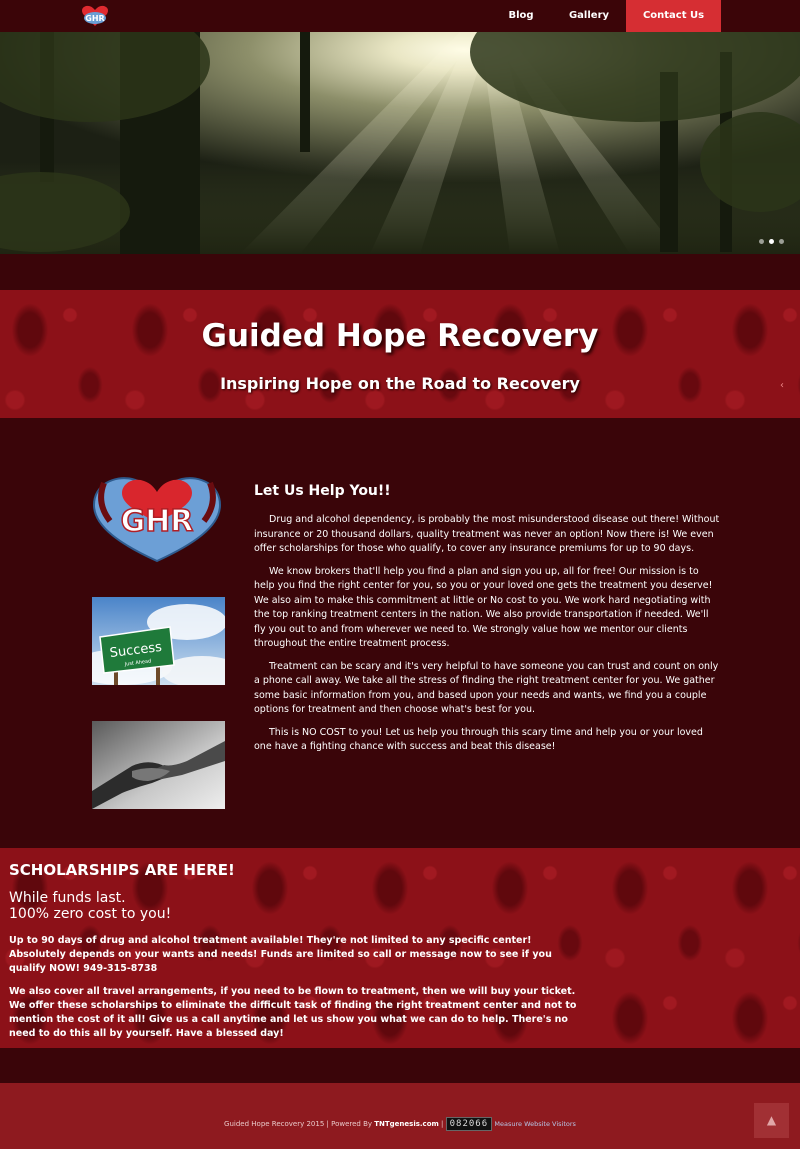 This screenshot has width=800, height=1149. Describe the element at coordinates (521, 16) in the screenshot. I see `nav-blog-link: Blog` at that location.